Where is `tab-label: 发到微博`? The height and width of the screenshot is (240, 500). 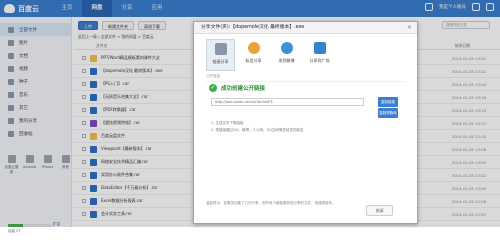
tab-label: 发到微博 is located at coordinates (286, 60).